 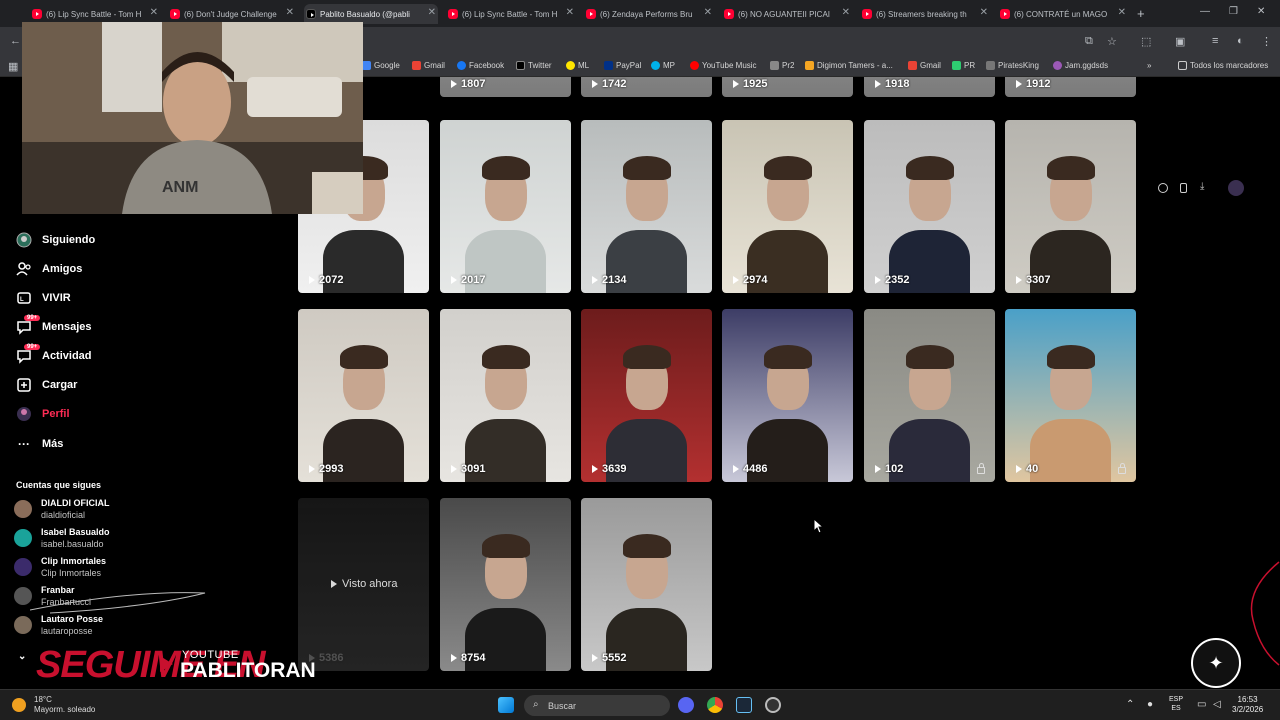 I want to click on video-thumbnail: 1807, so click(x=505, y=87).